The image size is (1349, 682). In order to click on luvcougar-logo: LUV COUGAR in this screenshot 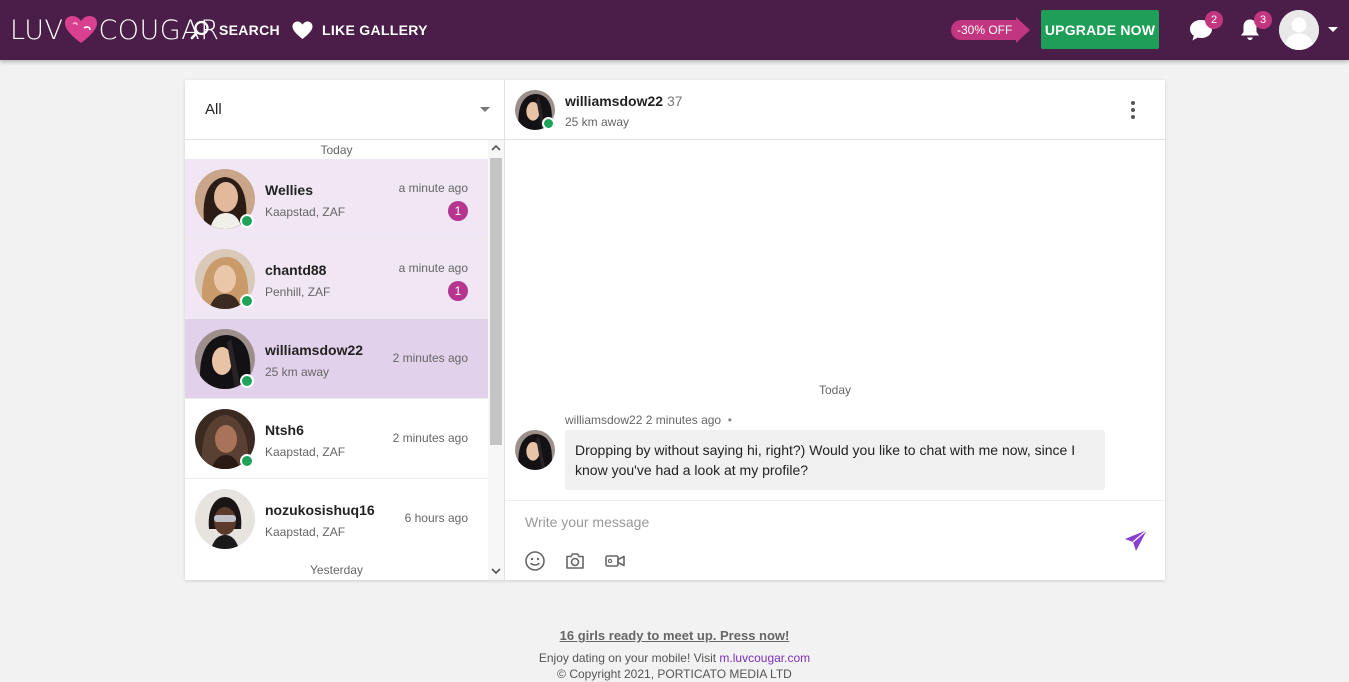, I will do `click(114, 30)`.